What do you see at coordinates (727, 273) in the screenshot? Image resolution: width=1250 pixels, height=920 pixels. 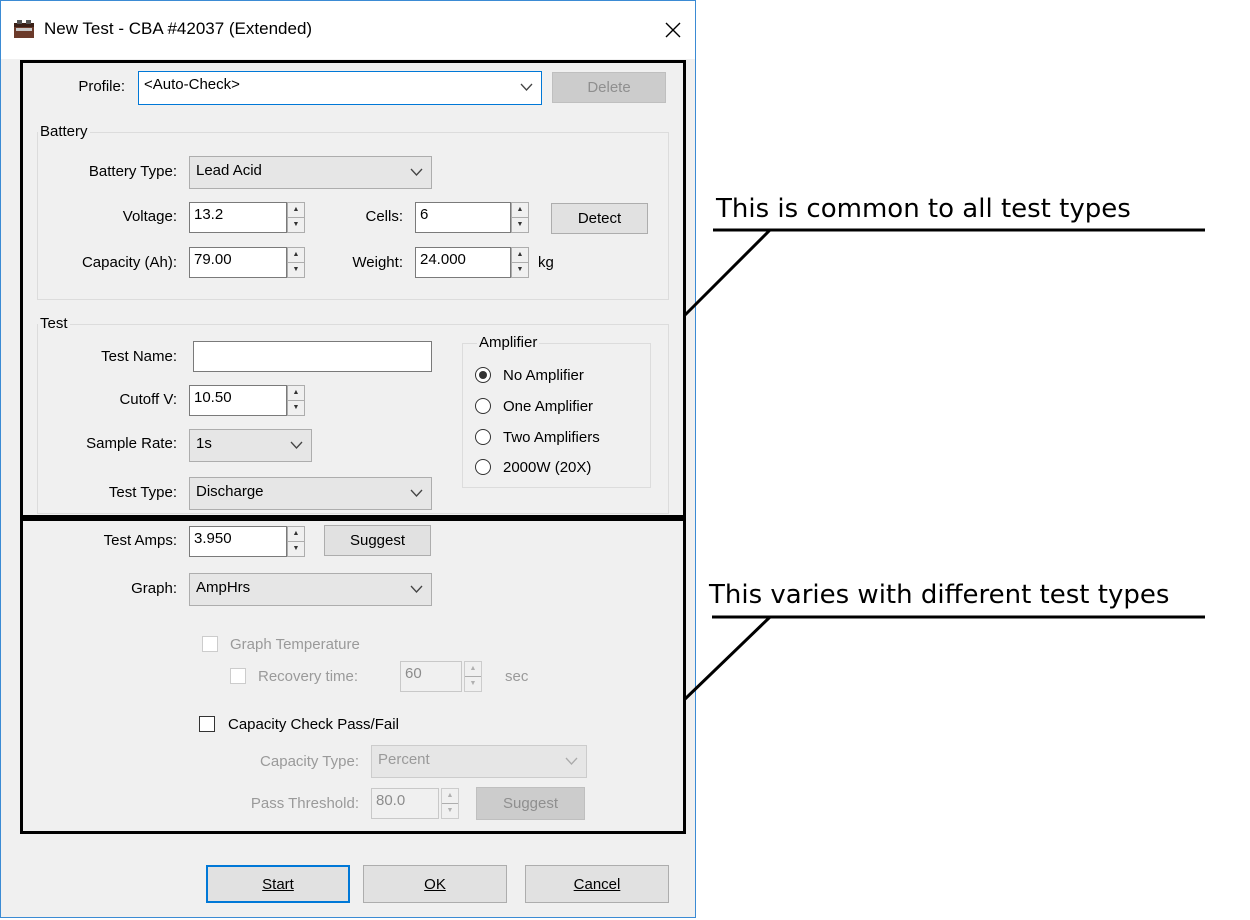 I see `common-pointer-line` at bounding box center [727, 273].